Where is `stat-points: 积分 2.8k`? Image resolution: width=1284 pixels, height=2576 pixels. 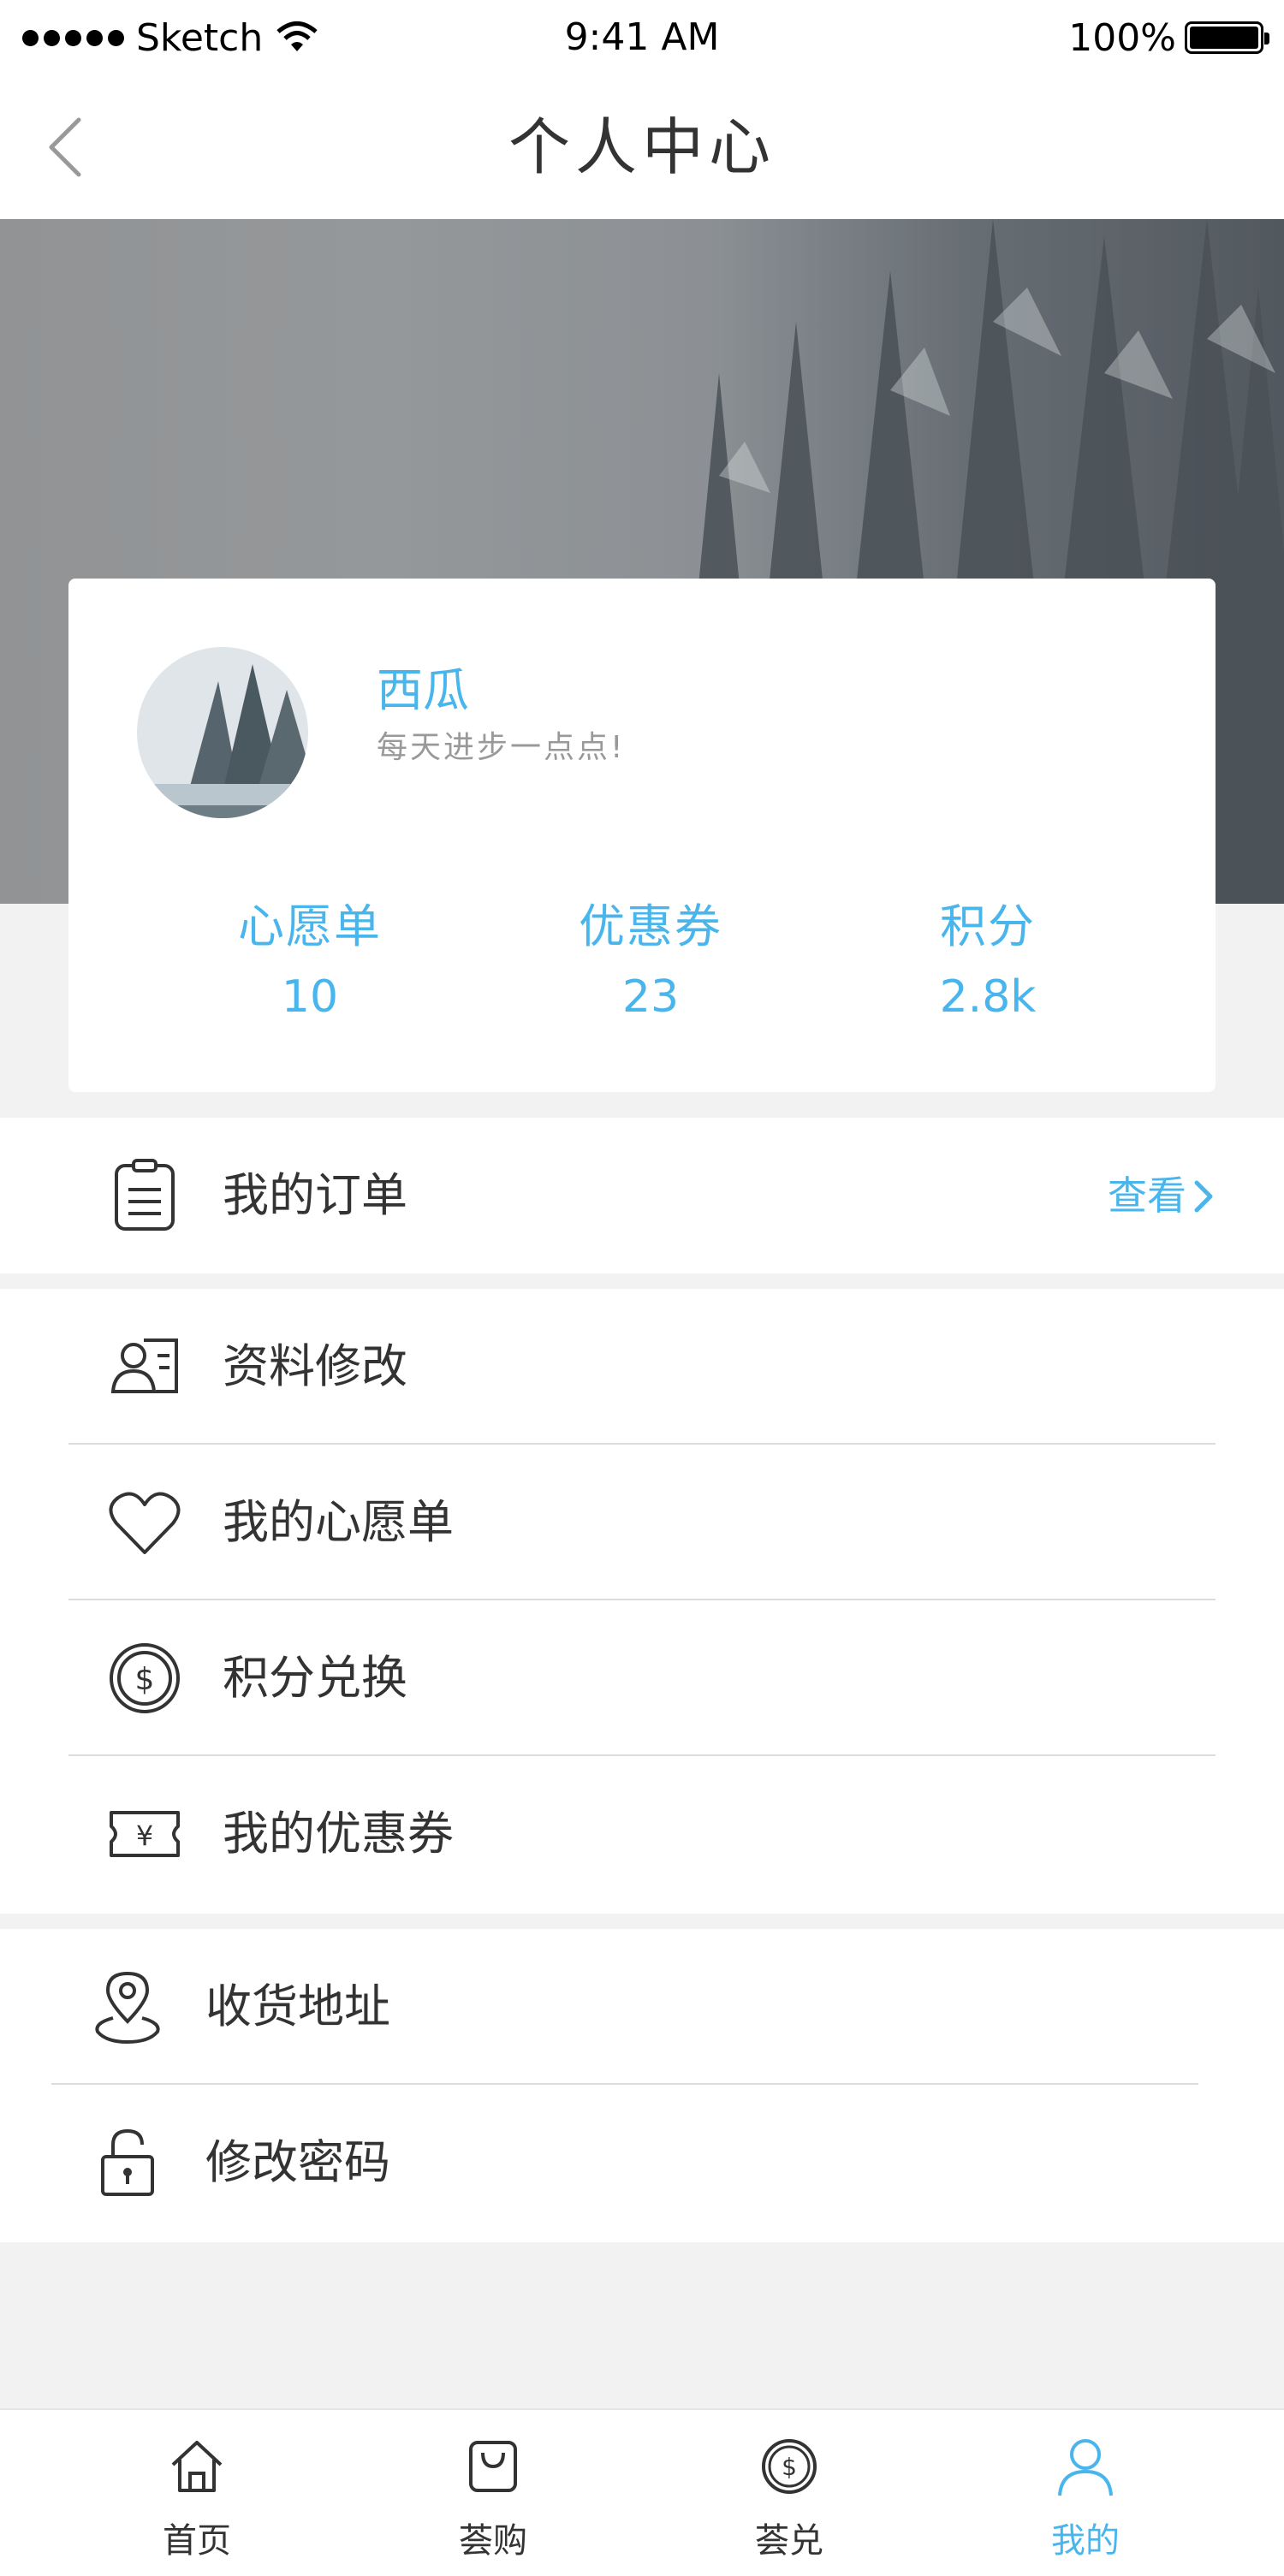
stat-points: 积分 2.8k is located at coordinates (987, 955).